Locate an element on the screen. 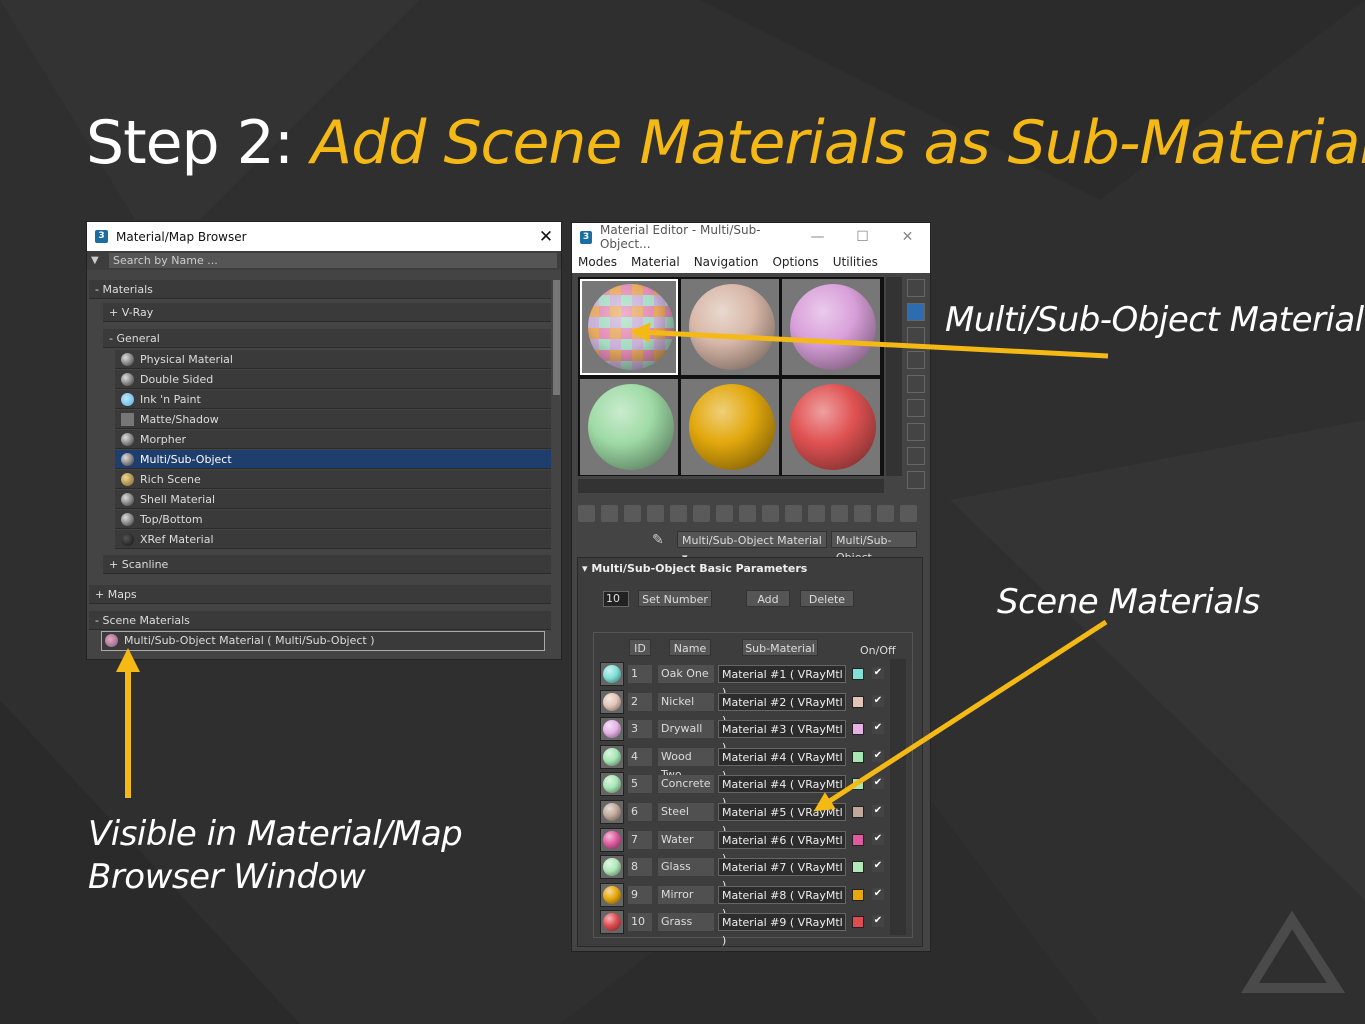 Image resolution: width=1365 pixels, height=1024 pixels. arrow-to-multi-slot is located at coordinates (869, 340).